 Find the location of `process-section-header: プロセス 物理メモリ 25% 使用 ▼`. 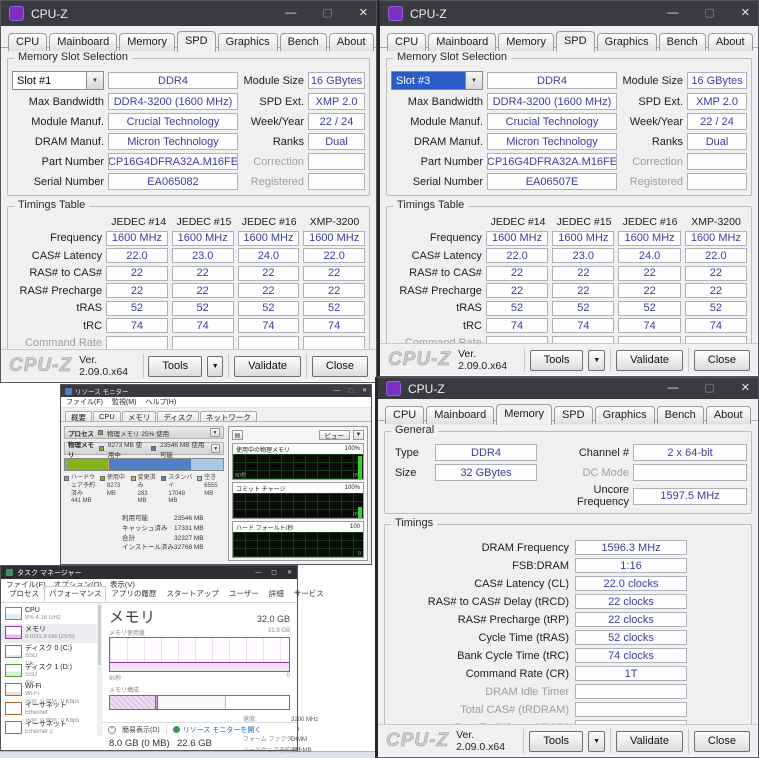

process-section-header: プロセス 物理メモリ 25% 使用 ▼ is located at coordinates (144, 432).